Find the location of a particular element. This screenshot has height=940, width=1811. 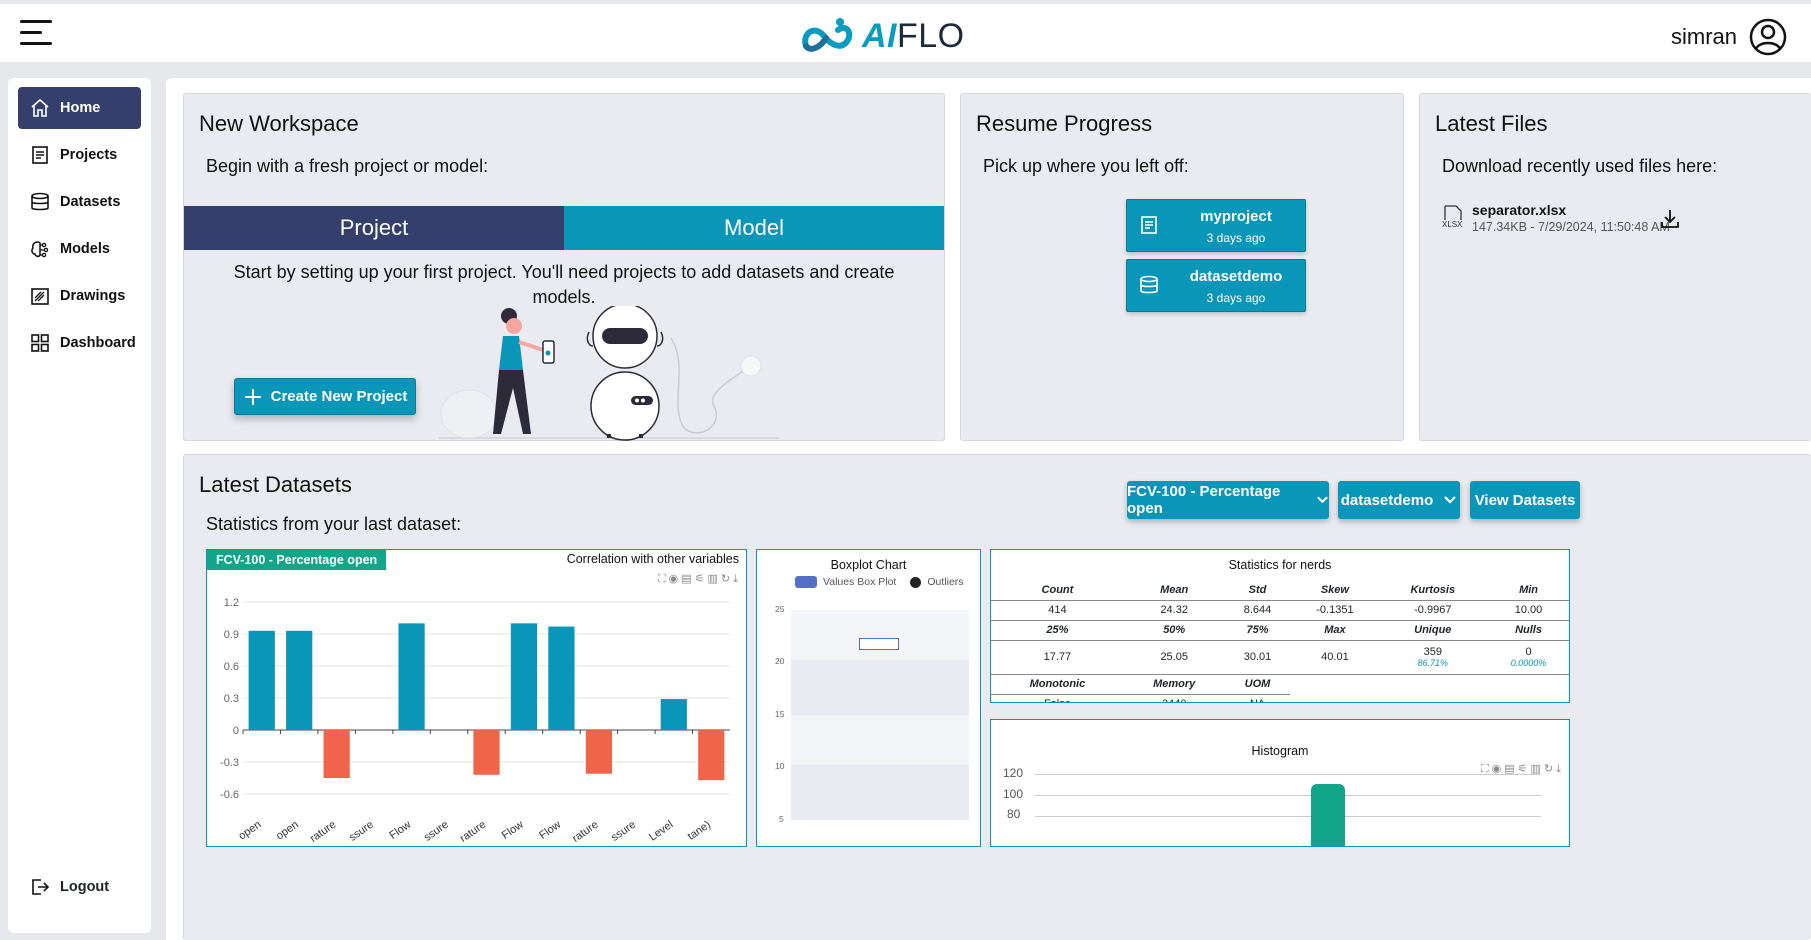

stats-value: 25.05 is located at coordinates (1174, 657).